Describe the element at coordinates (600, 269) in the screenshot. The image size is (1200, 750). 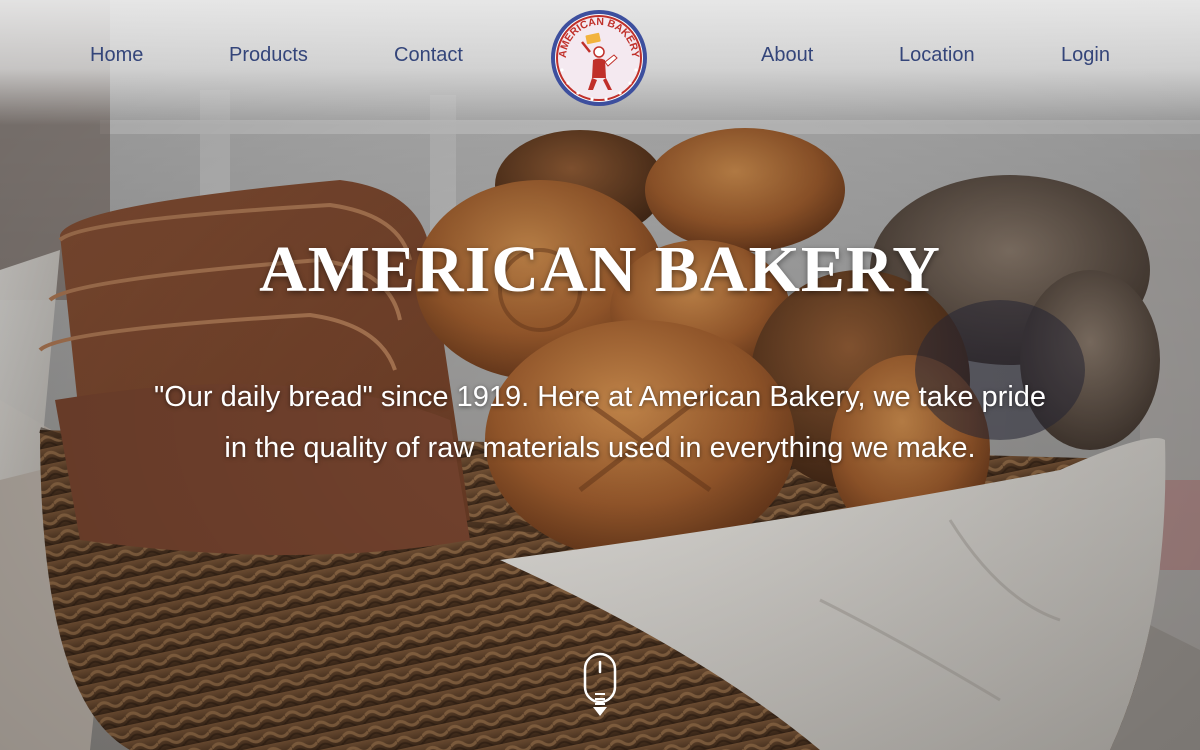
I see `hero-title: AMERICAN BAKERY` at that location.